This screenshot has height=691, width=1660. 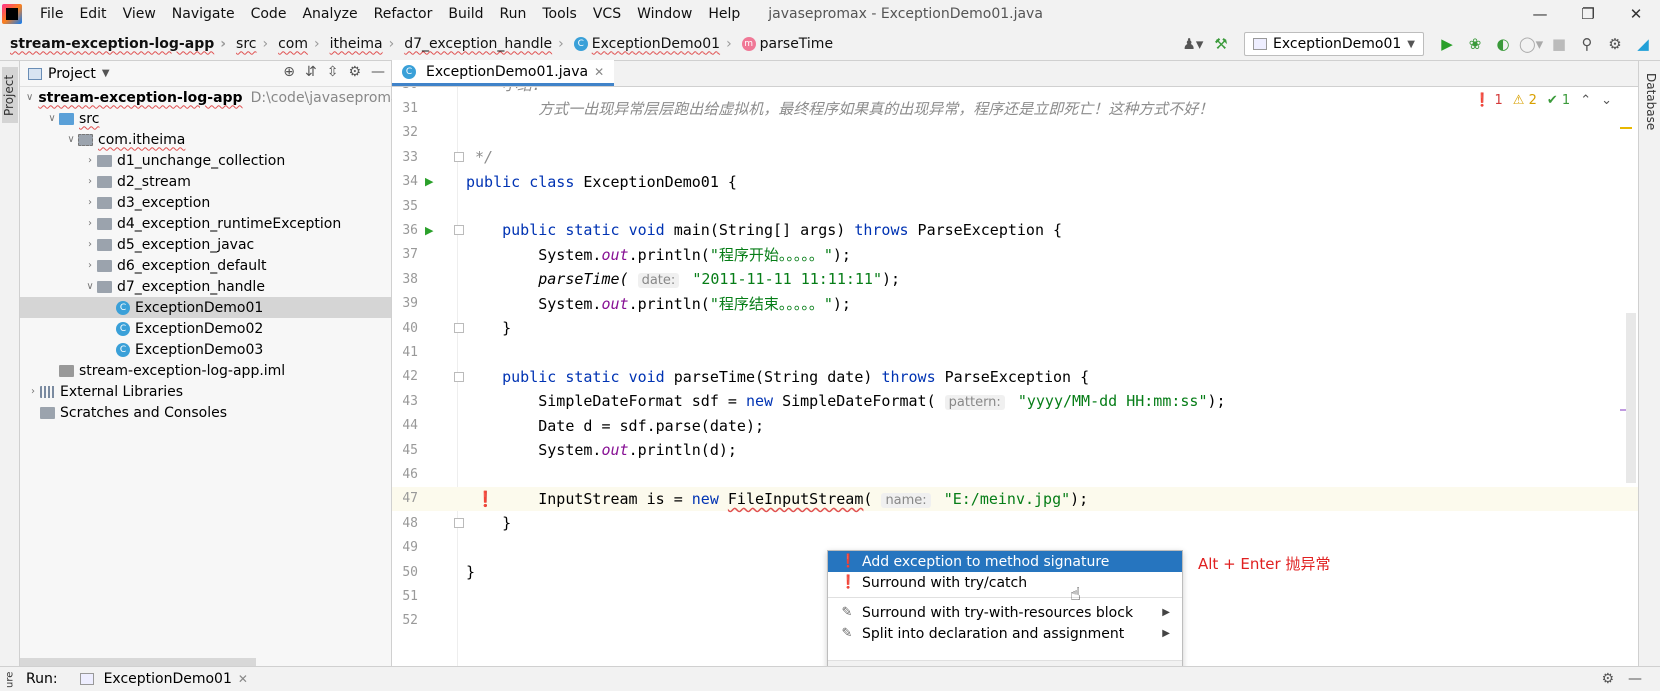 What do you see at coordinates (513, 14) in the screenshot?
I see `menu-run: Run` at bounding box center [513, 14].